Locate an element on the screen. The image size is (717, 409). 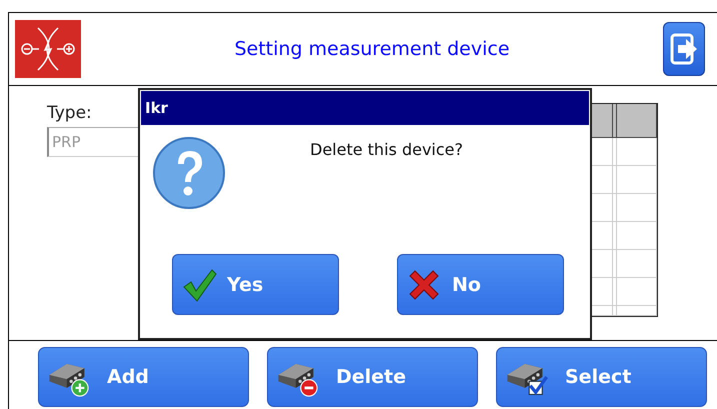
no-button: No is located at coordinates (480, 284).